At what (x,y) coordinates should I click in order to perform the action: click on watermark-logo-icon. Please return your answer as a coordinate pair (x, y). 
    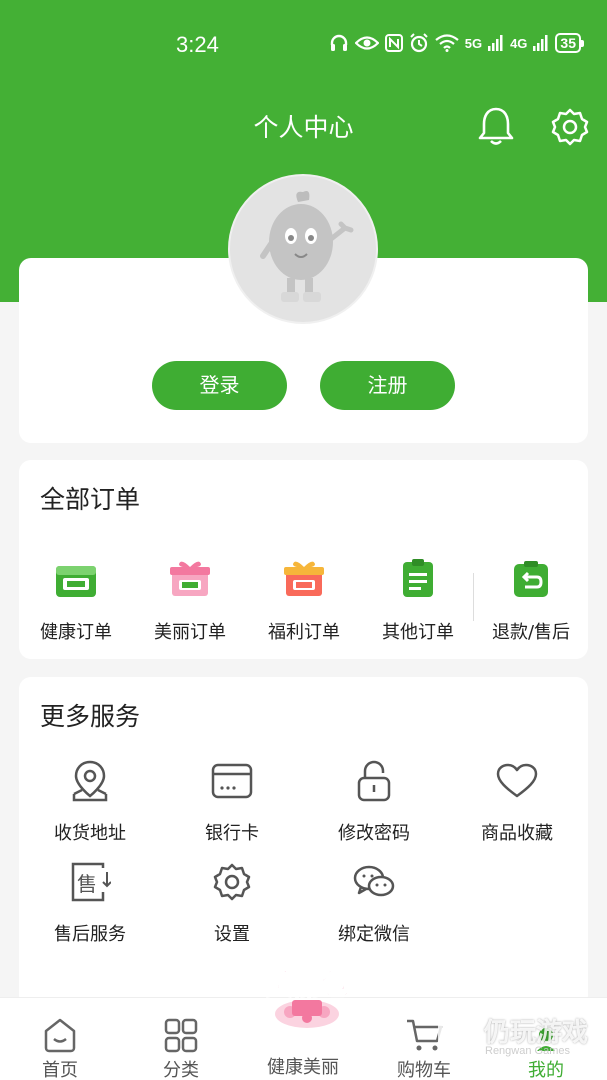
    Looking at the image, I should click on (456, 1039).